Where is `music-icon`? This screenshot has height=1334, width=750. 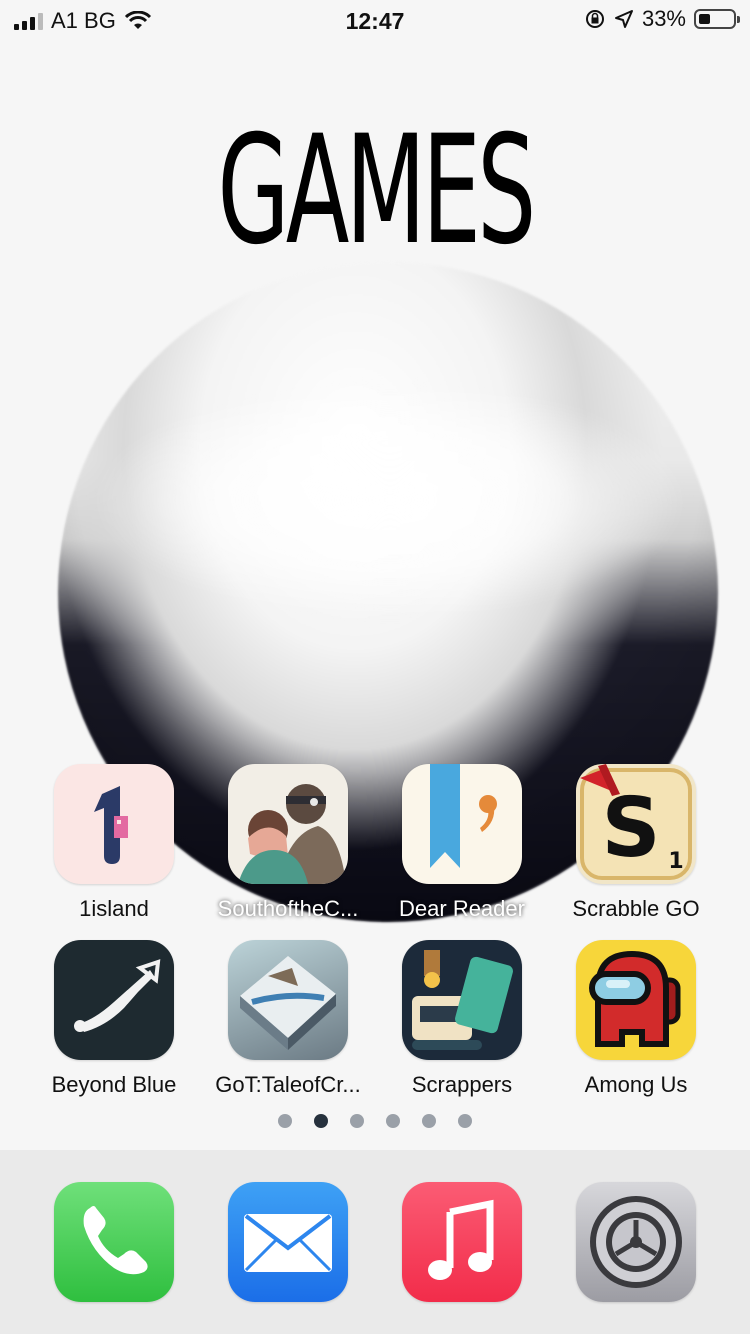 music-icon is located at coordinates (462, 1242).